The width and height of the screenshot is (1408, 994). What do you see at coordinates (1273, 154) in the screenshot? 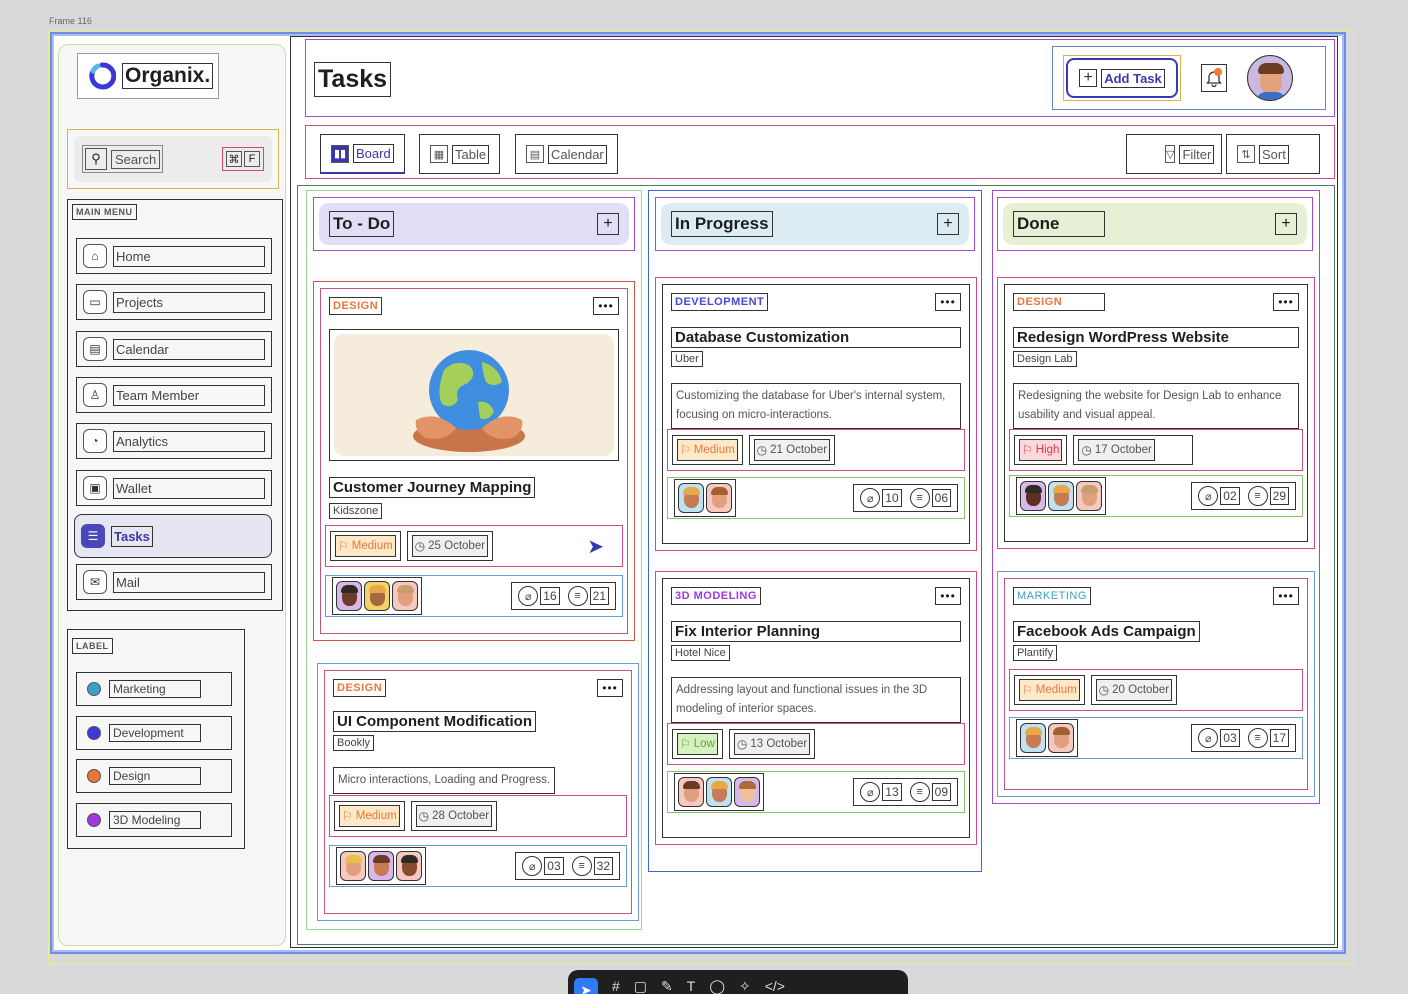
I see `sort-button: ⇅ Sort` at bounding box center [1273, 154].